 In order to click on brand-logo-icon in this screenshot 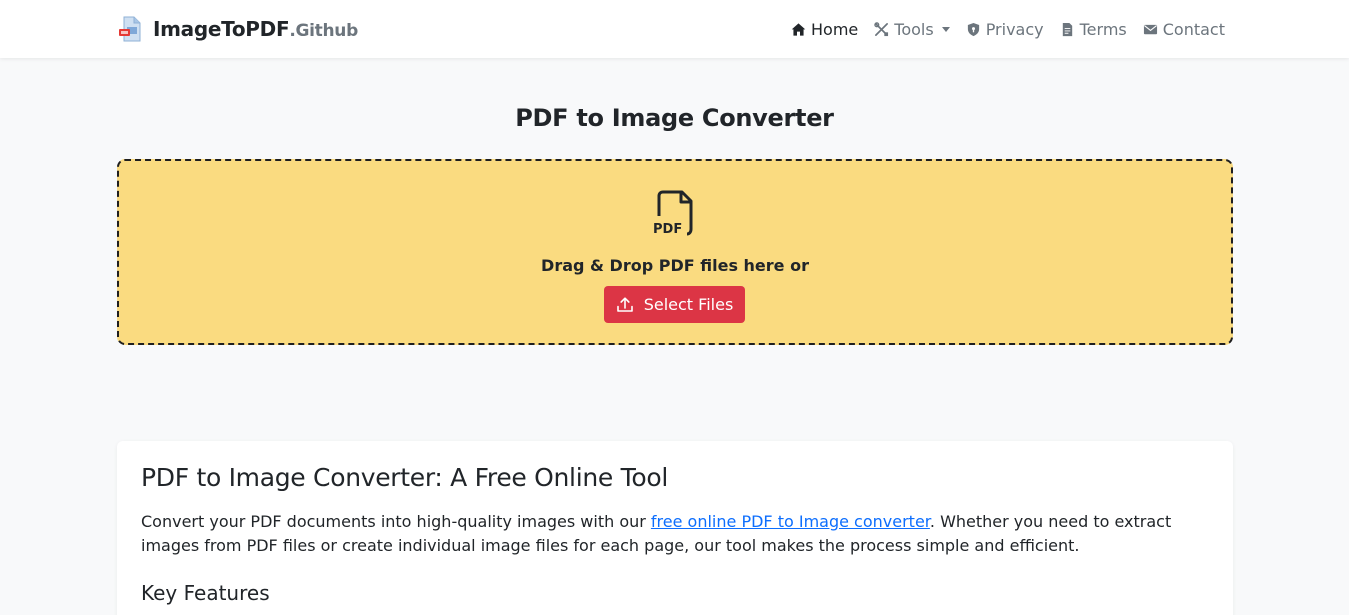, I will do `click(130, 29)`.